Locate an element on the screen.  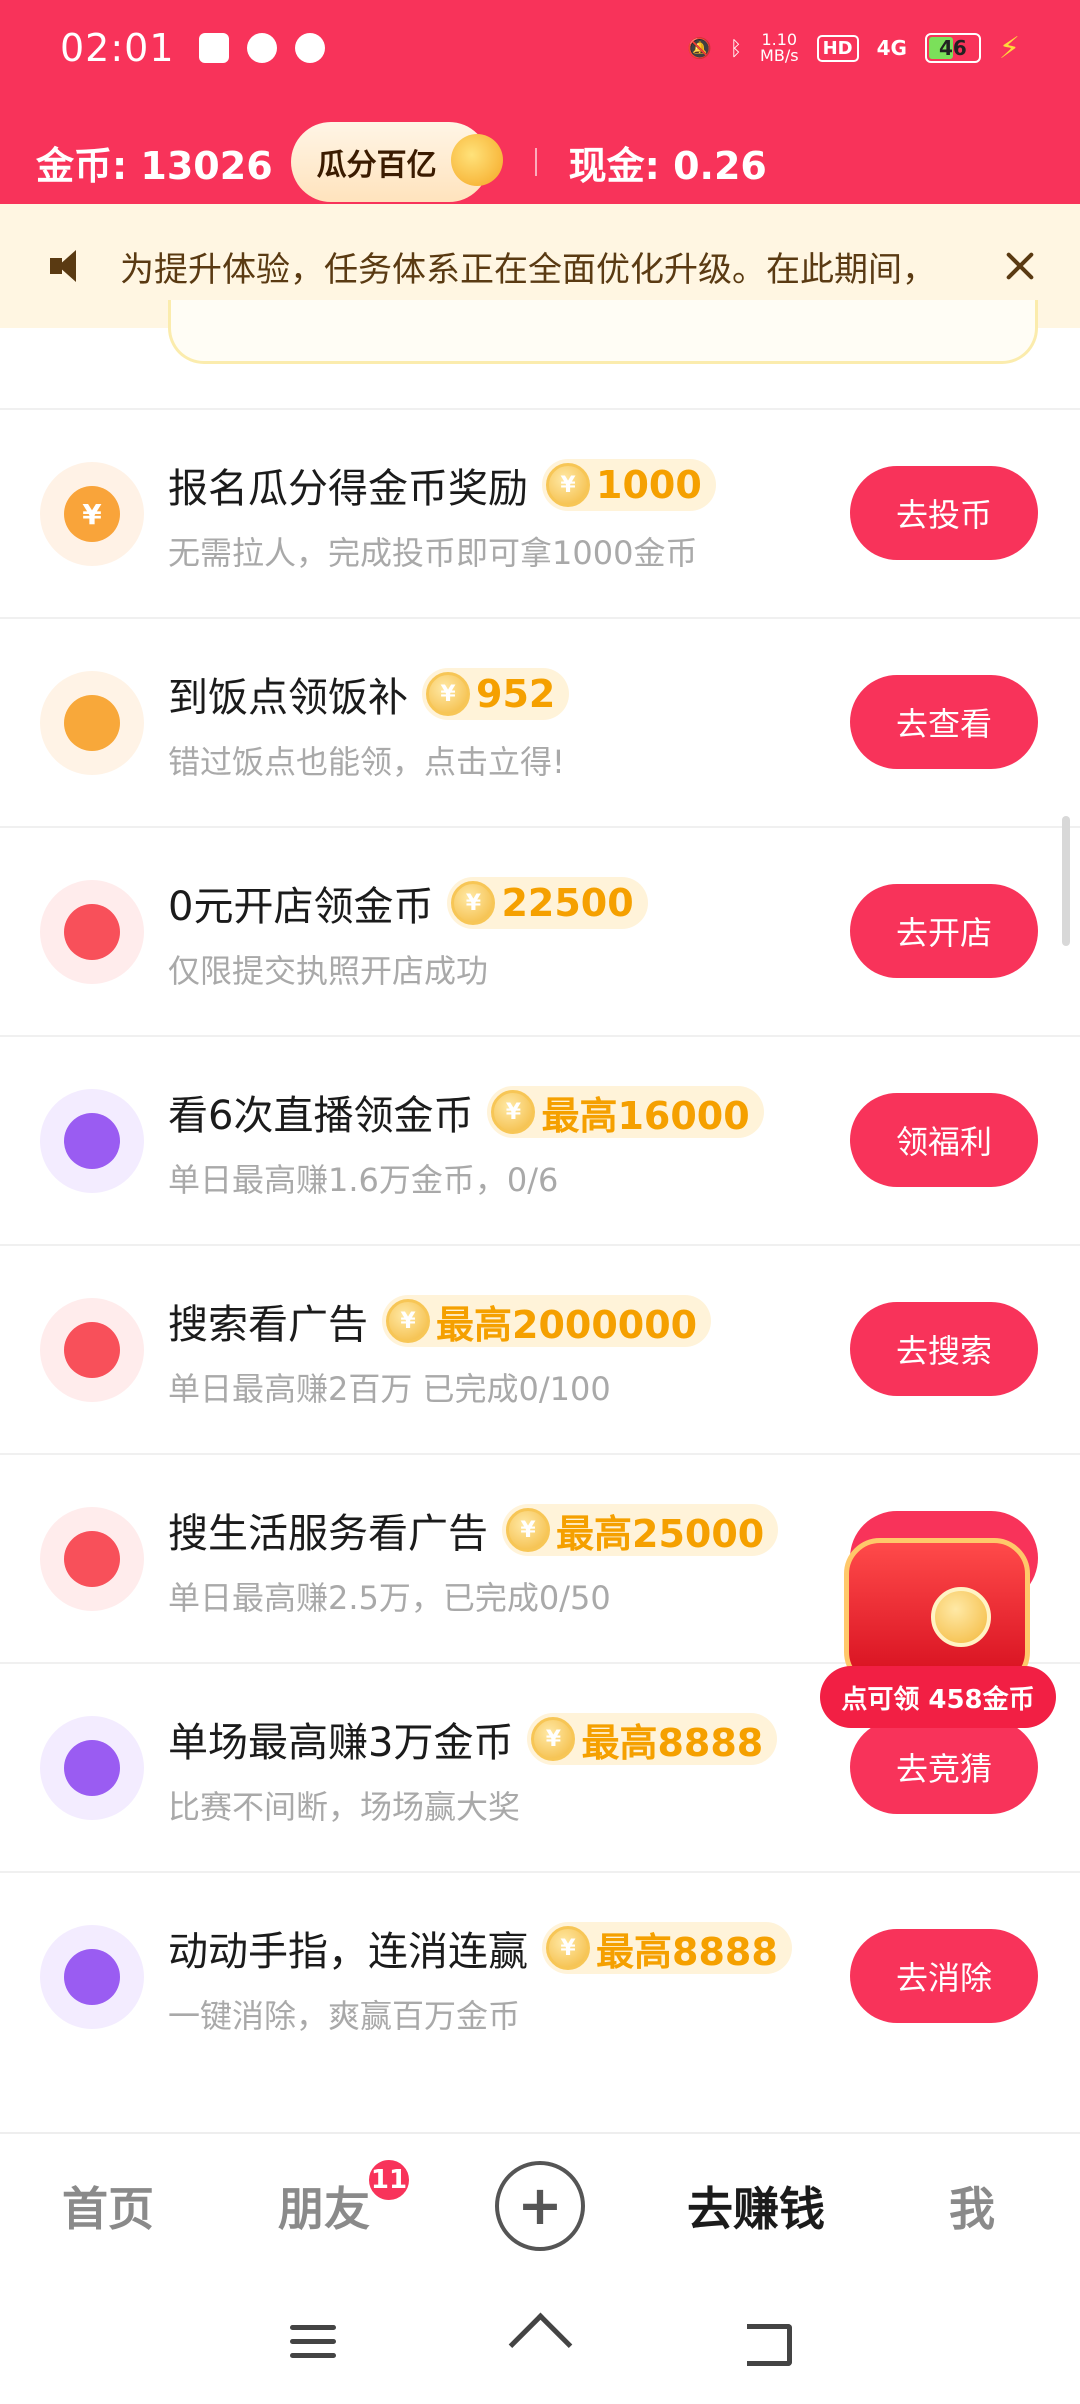
bottom-nav: 首页 朋友 11 + 去赚钱 我 is located at coordinates (540, 2205).